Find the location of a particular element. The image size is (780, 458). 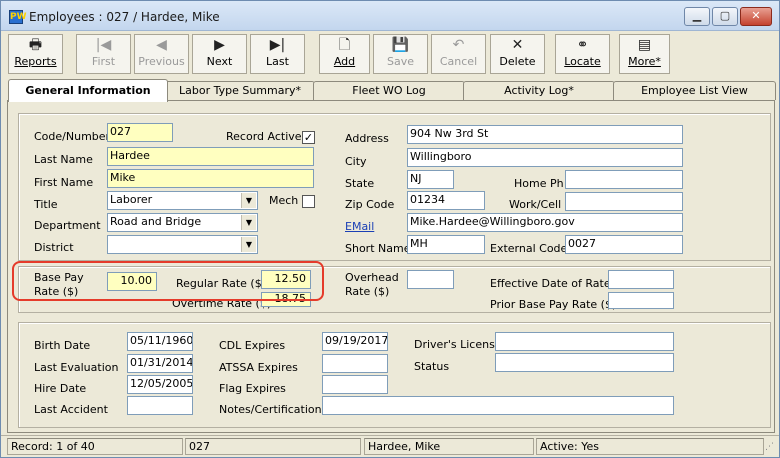

tab-labor-type-summary: Labor Type Summary* is located at coordinates (240, 90).